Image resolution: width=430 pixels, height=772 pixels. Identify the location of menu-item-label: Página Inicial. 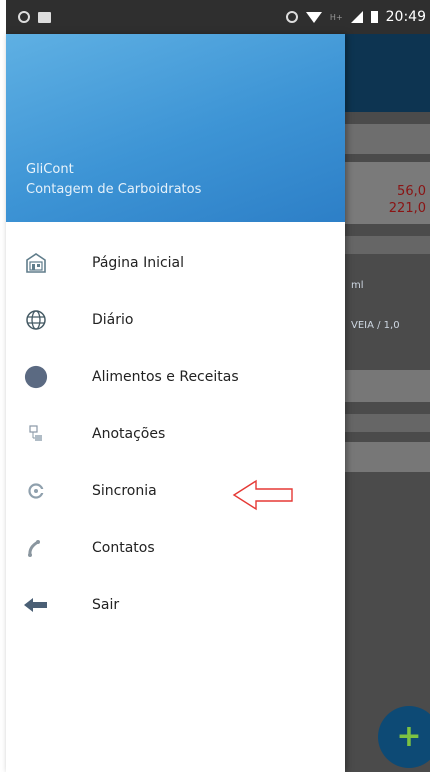
(138, 262).